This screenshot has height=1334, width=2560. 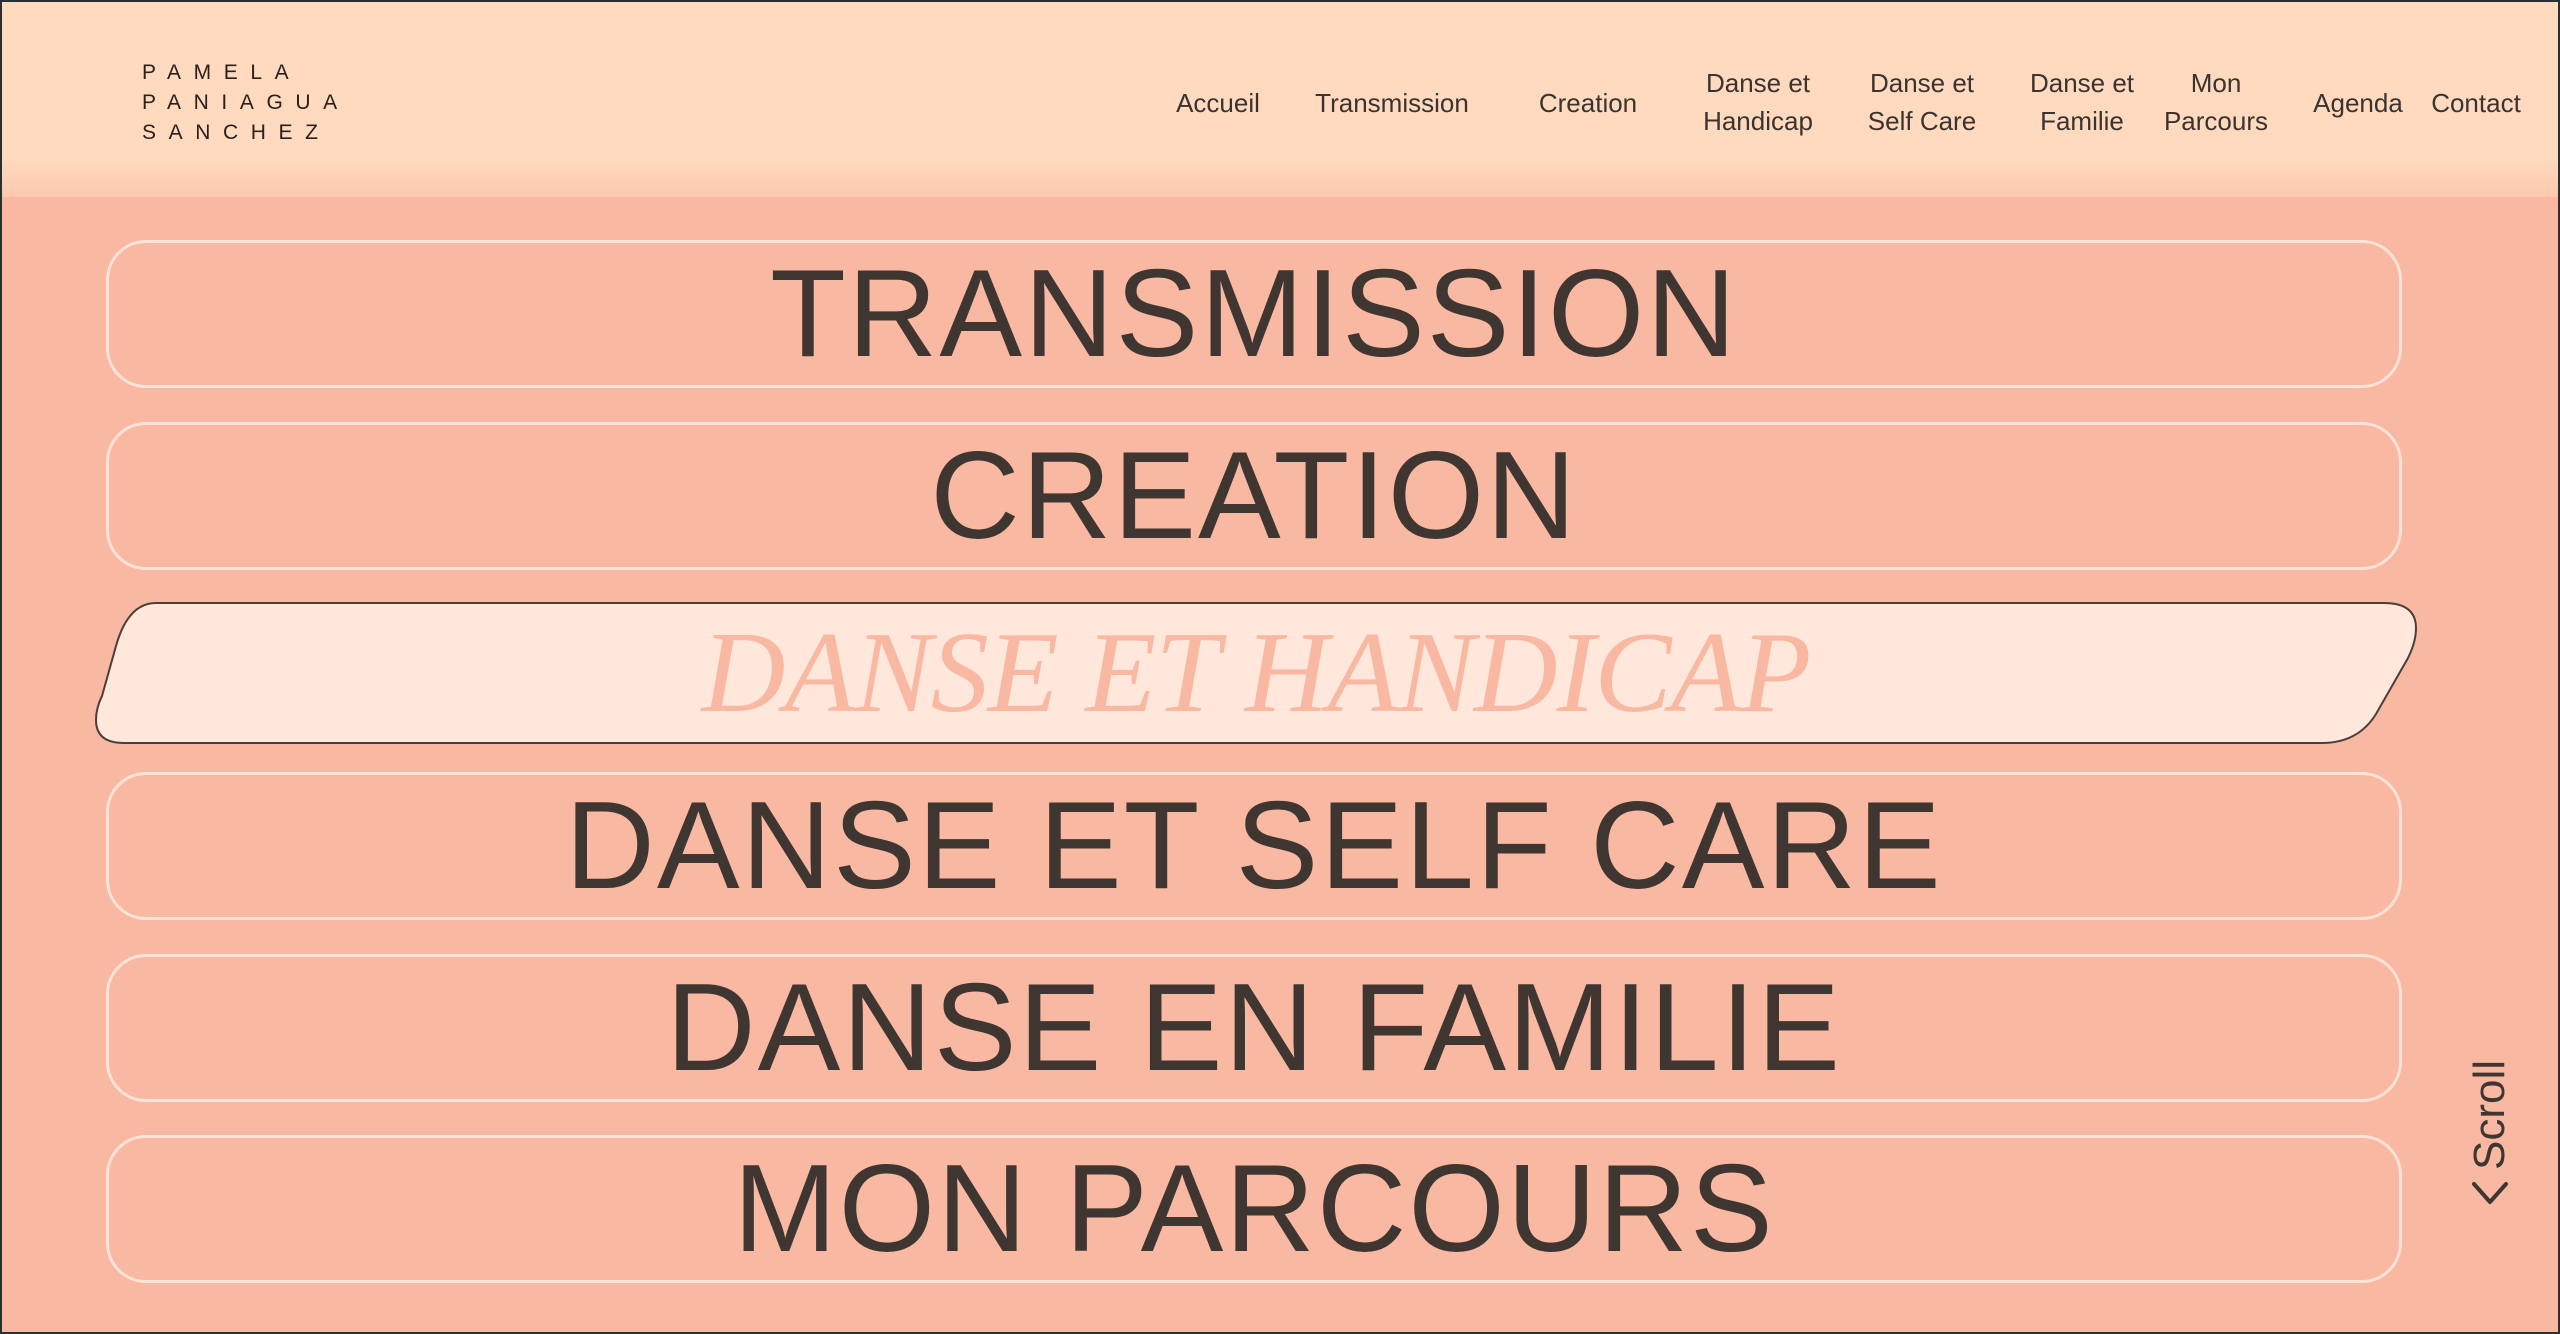 I want to click on nav-item-label-line-1: Mon, so click(x=2216, y=83).